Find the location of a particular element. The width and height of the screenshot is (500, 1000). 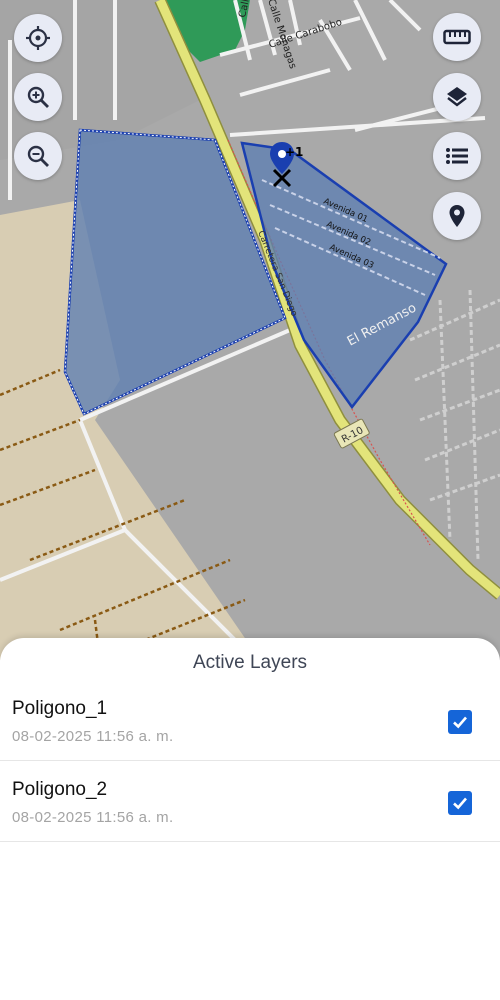

list-button is located at coordinates (457, 156).